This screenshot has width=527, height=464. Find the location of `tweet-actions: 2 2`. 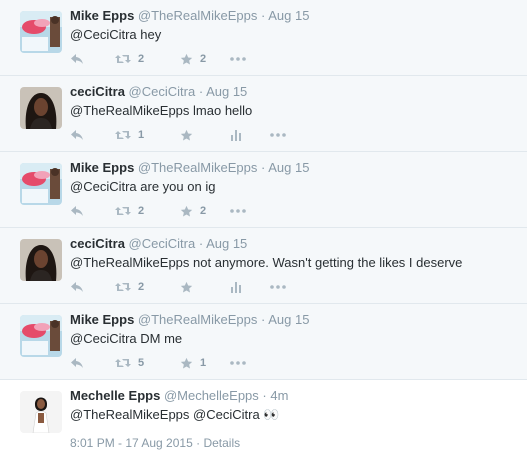

tweet-actions: 2 2 is located at coordinates (170, 211).